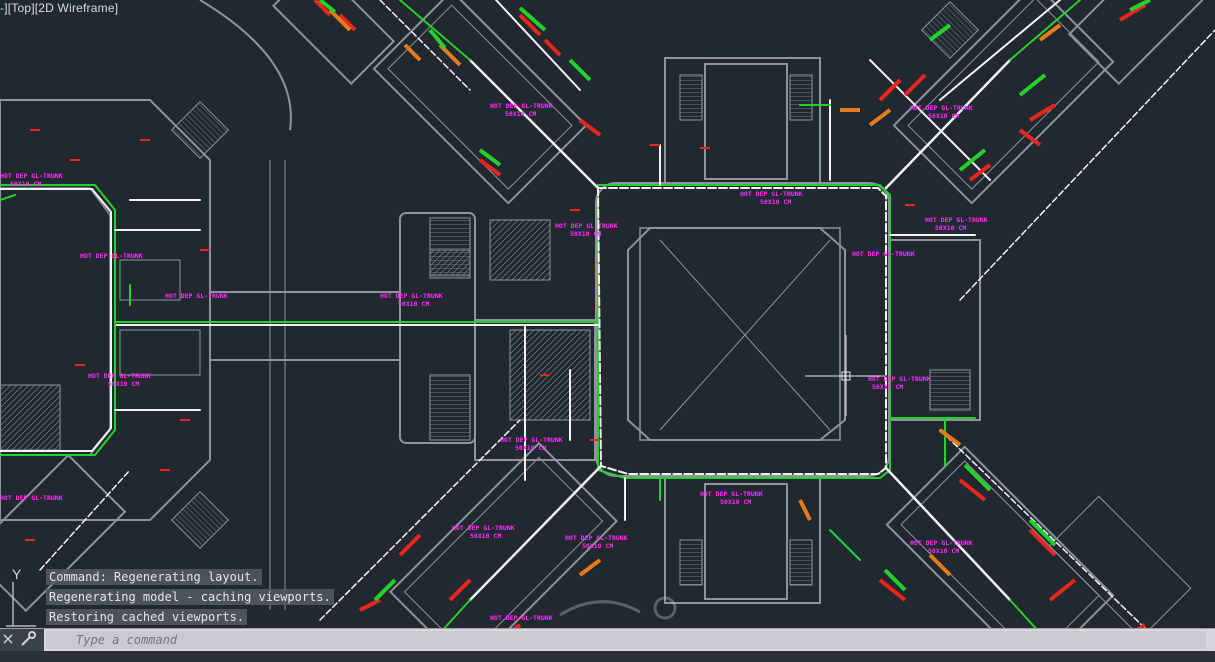 This screenshot has height=662, width=1215. What do you see at coordinates (190, 597) in the screenshot?
I see `command-history-line: Regenerating model - caching viewports.` at bounding box center [190, 597].